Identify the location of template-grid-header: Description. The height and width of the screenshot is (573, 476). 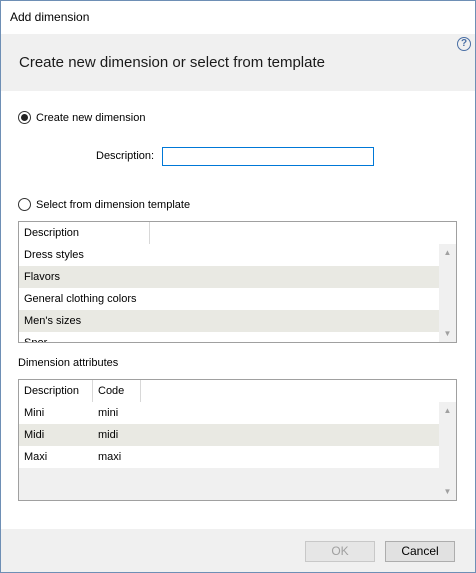
(84, 233).